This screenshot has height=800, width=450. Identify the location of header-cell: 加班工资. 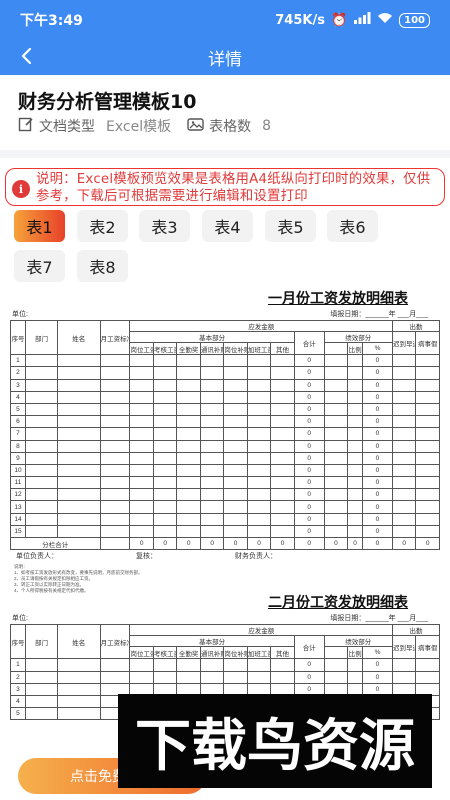
(259, 348).